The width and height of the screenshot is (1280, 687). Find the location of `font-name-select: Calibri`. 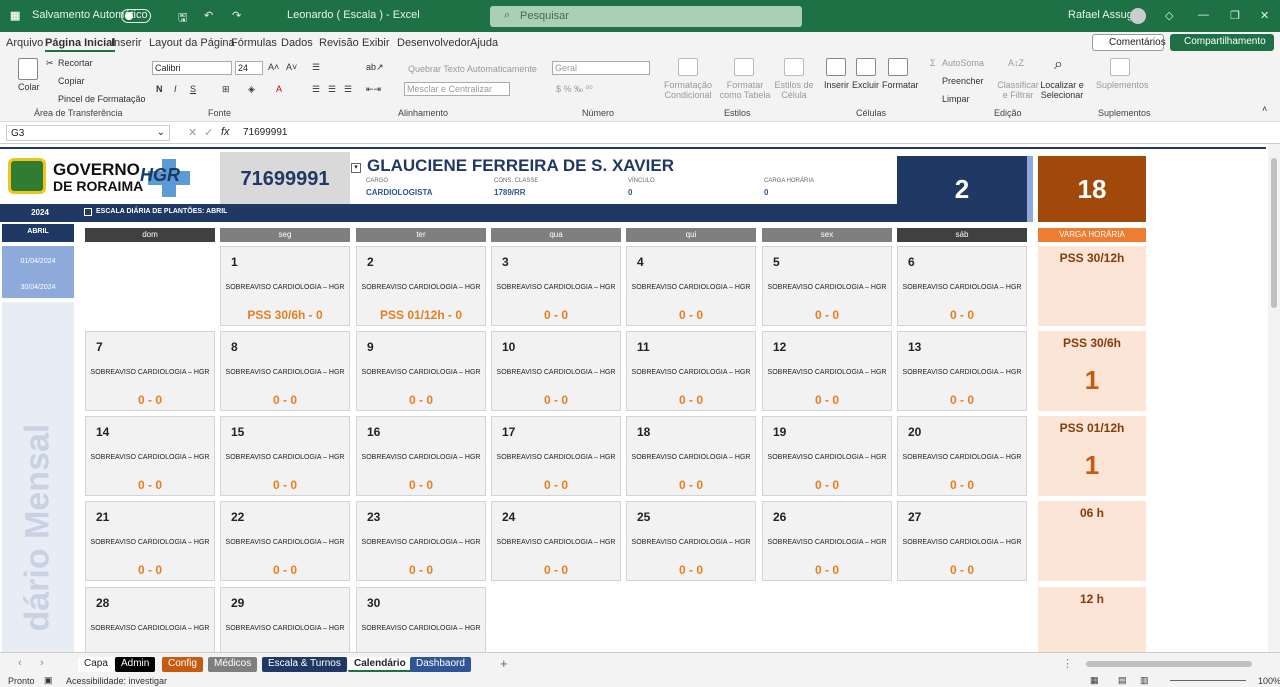

font-name-select: Calibri is located at coordinates (192, 68).